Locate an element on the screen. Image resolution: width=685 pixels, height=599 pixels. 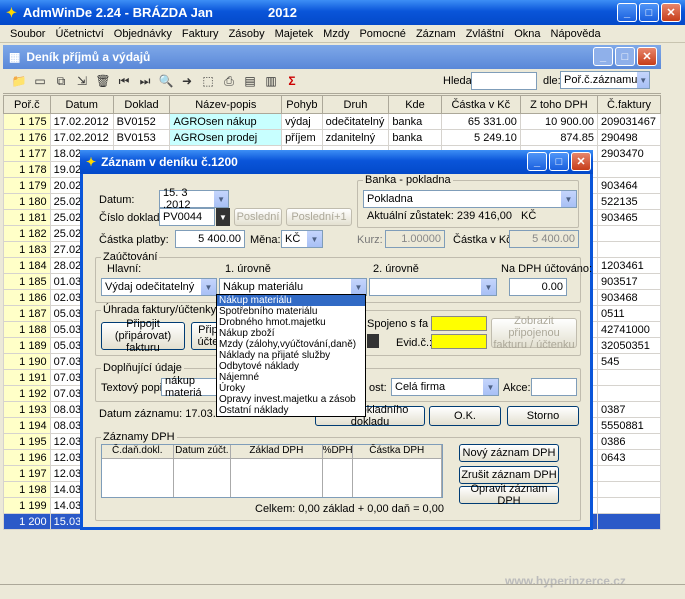
dropdown-option: Nákup materiálu is located at coordinates (291, 300).